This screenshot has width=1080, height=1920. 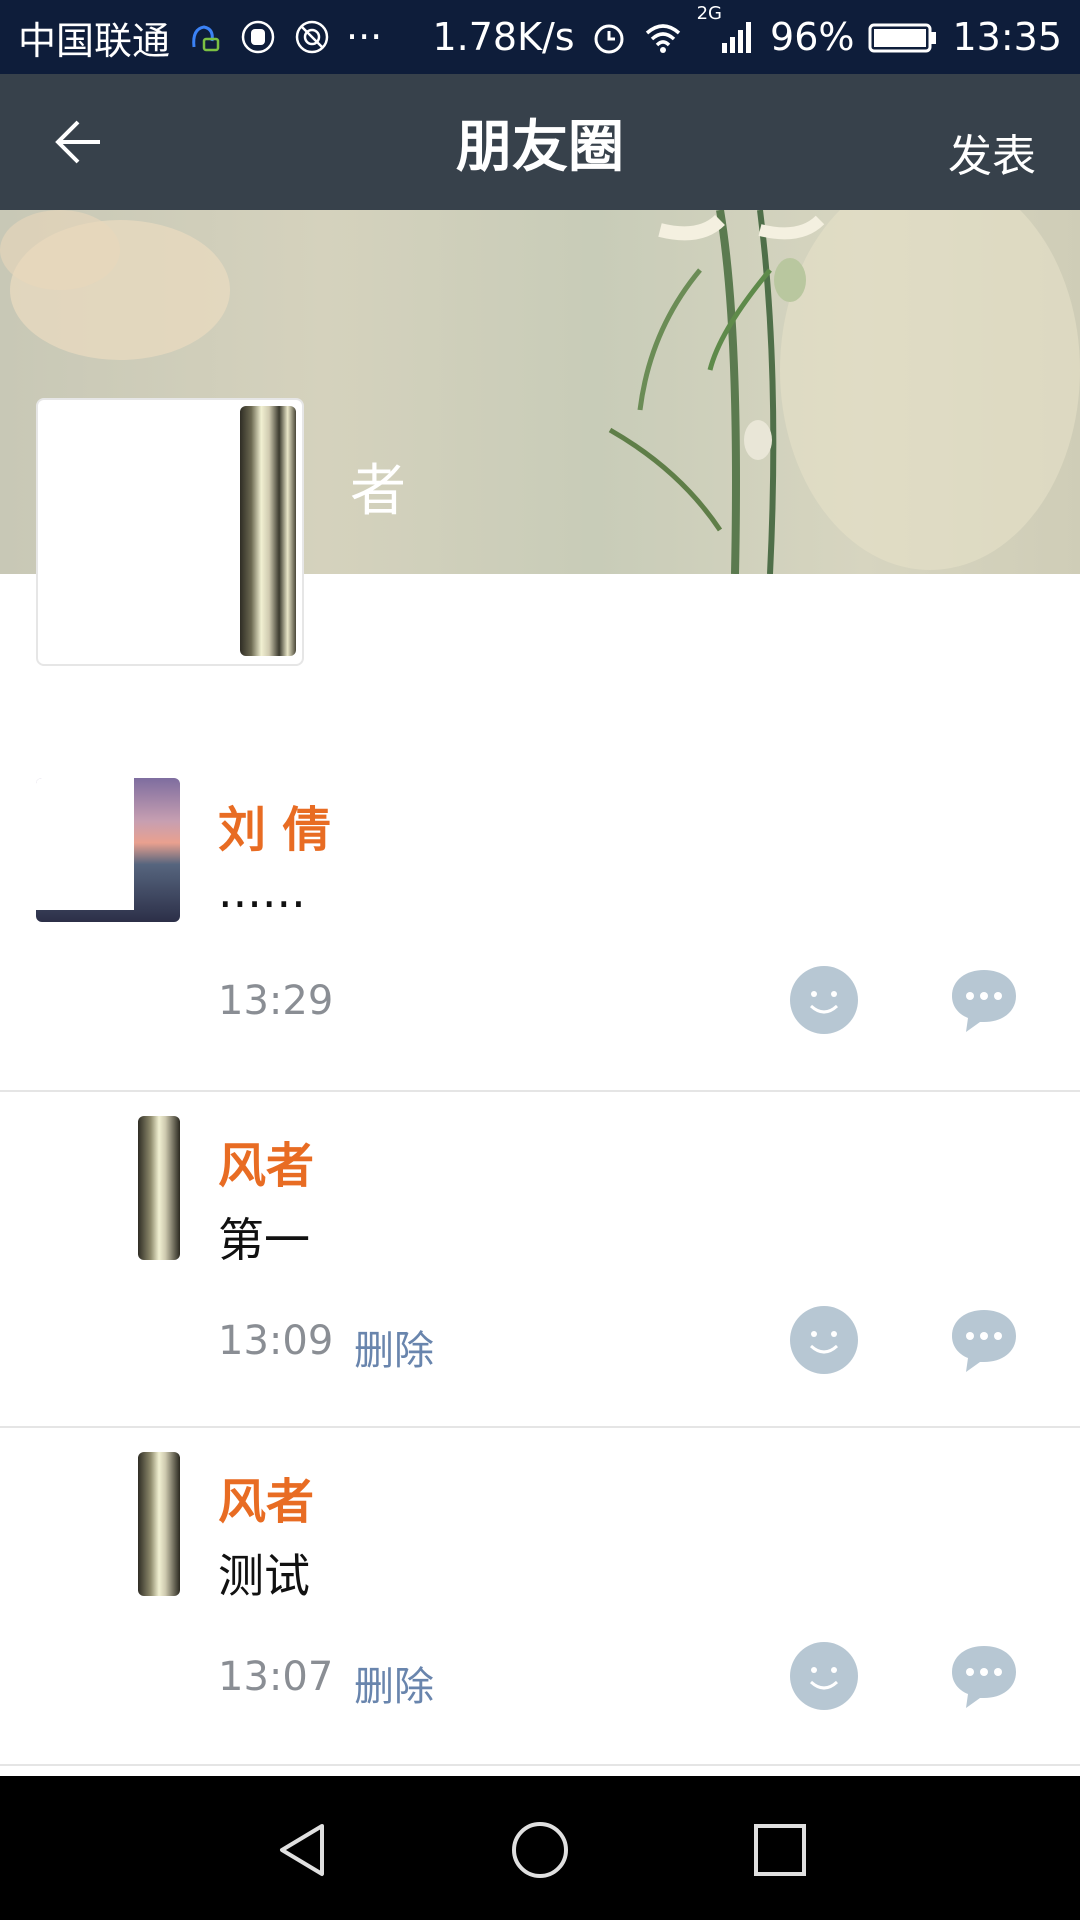 I want to click on back-button, so click(x=80, y=142).